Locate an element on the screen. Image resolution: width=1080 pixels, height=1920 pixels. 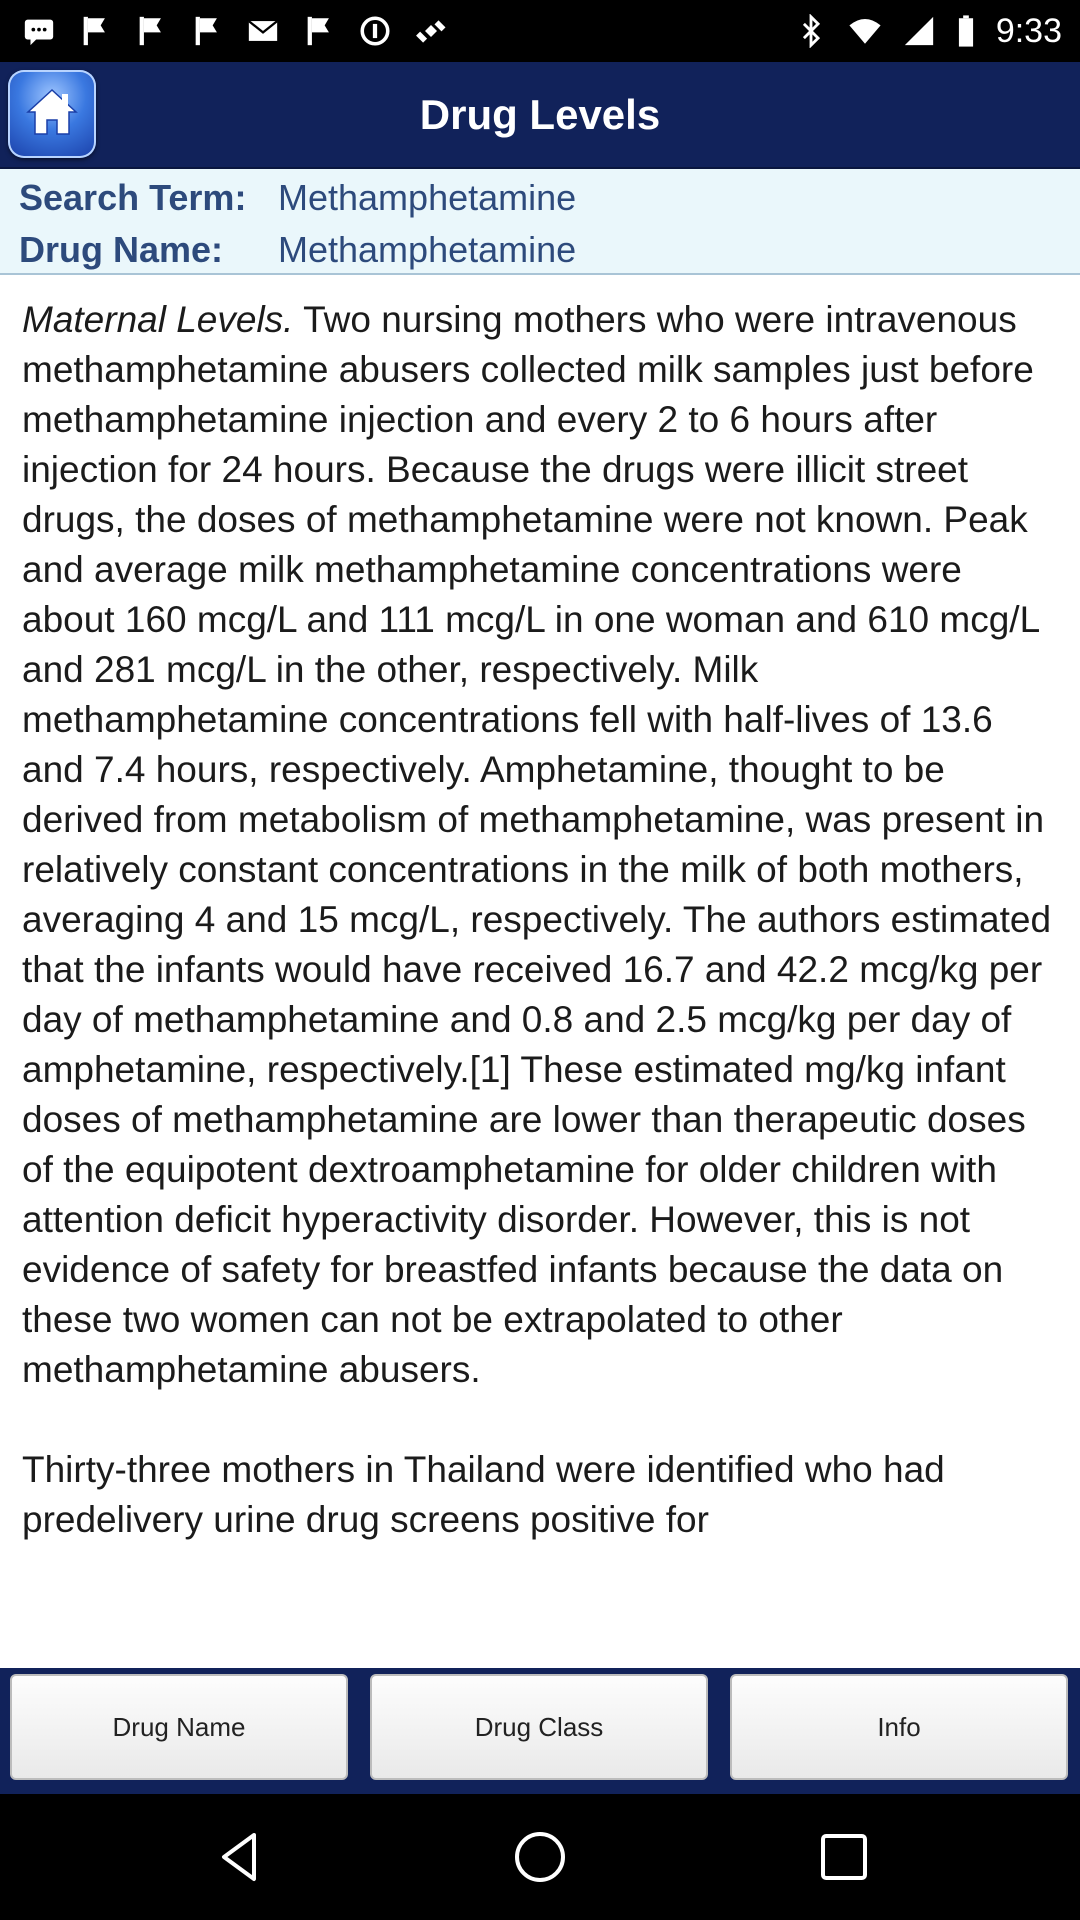
tab-drug-name: Drug Name is located at coordinates (179, 1727).